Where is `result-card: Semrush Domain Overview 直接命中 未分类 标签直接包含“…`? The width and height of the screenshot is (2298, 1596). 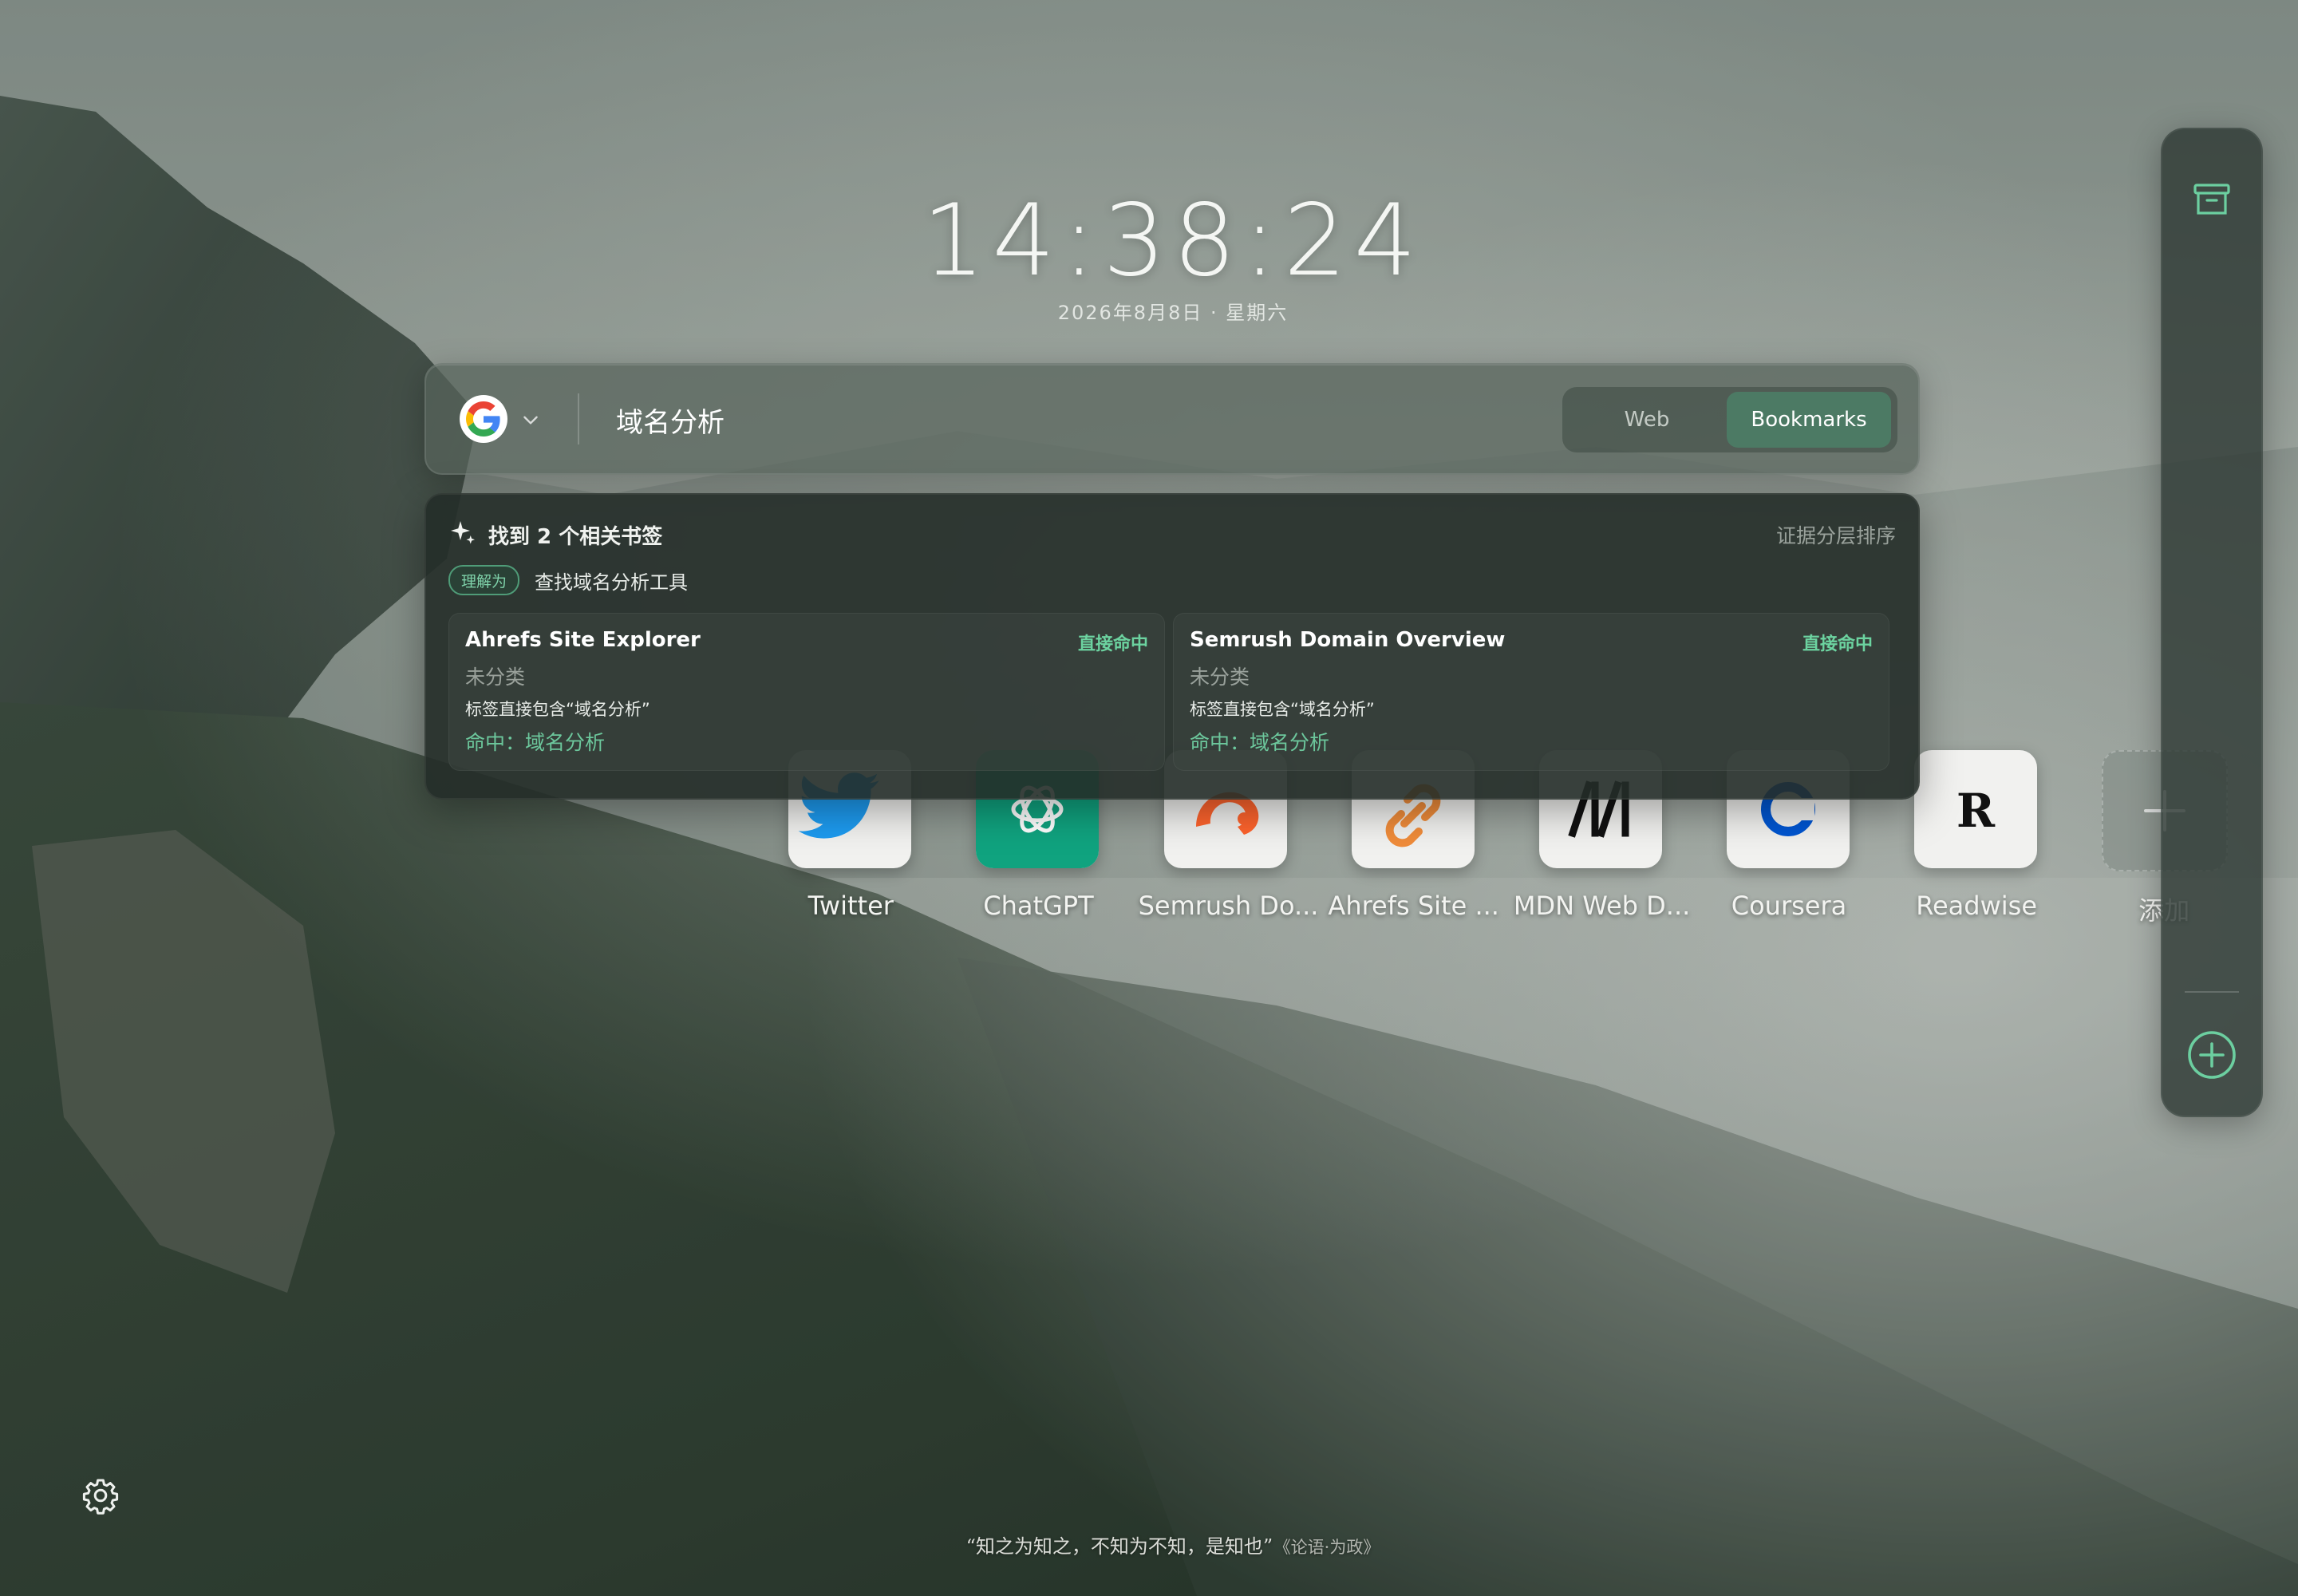 result-card: Semrush Domain Overview 直接命中 未分类 标签直接包含“… is located at coordinates (1531, 692).